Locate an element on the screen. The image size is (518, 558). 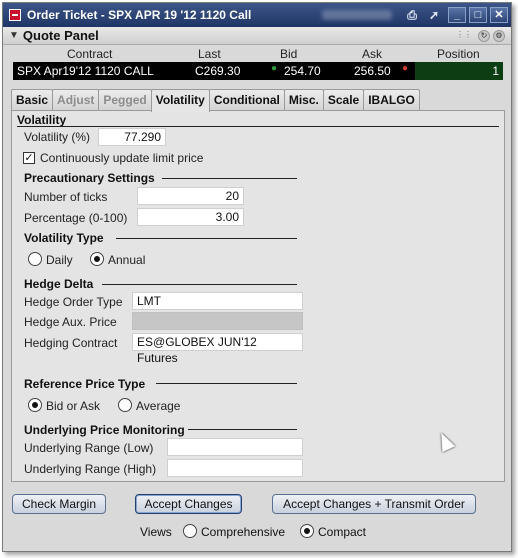
average-radio is located at coordinates (125, 405).